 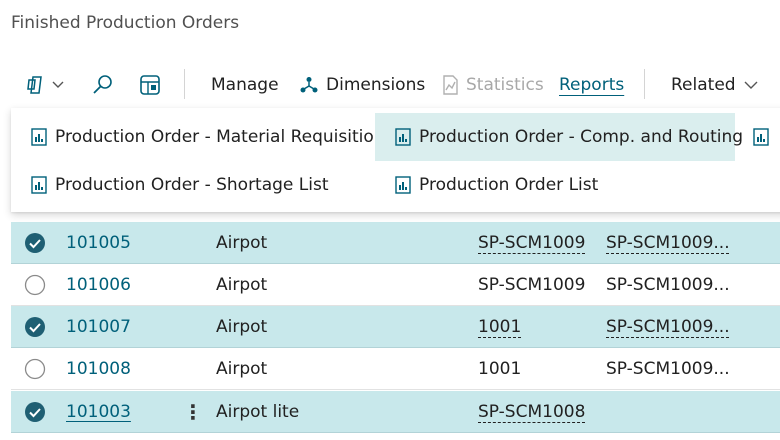 What do you see at coordinates (98, 369) in the screenshot?
I see `order-no-link: 101008` at bounding box center [98, 369].